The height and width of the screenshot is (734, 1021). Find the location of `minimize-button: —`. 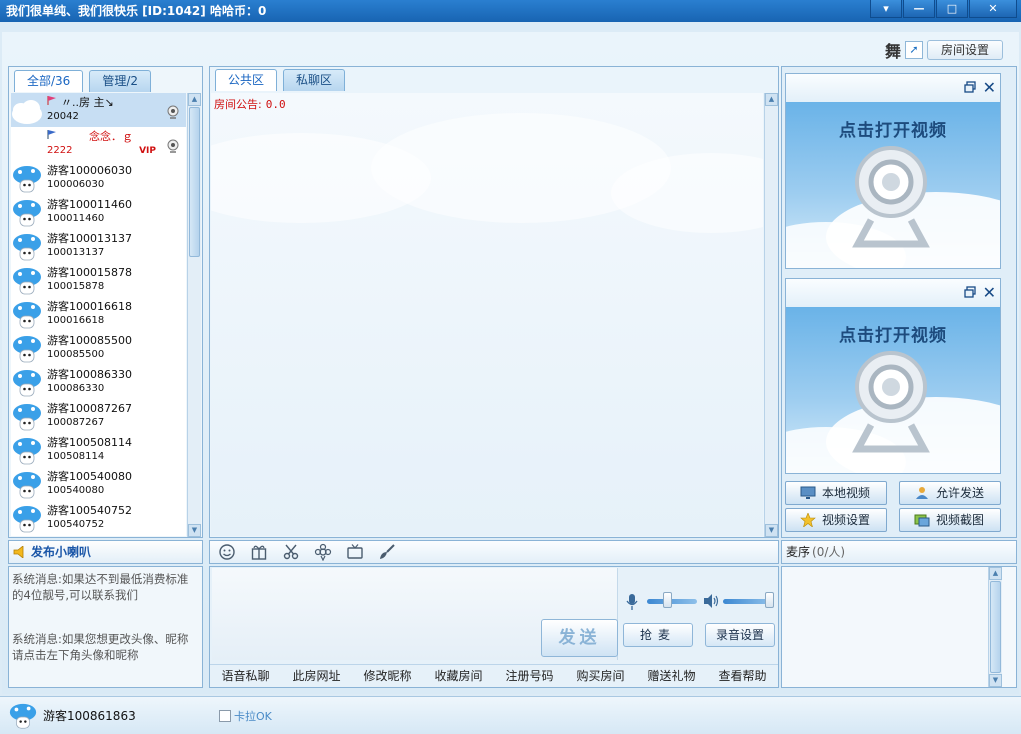

minimize-button: — is located at coordinates (919, 9).